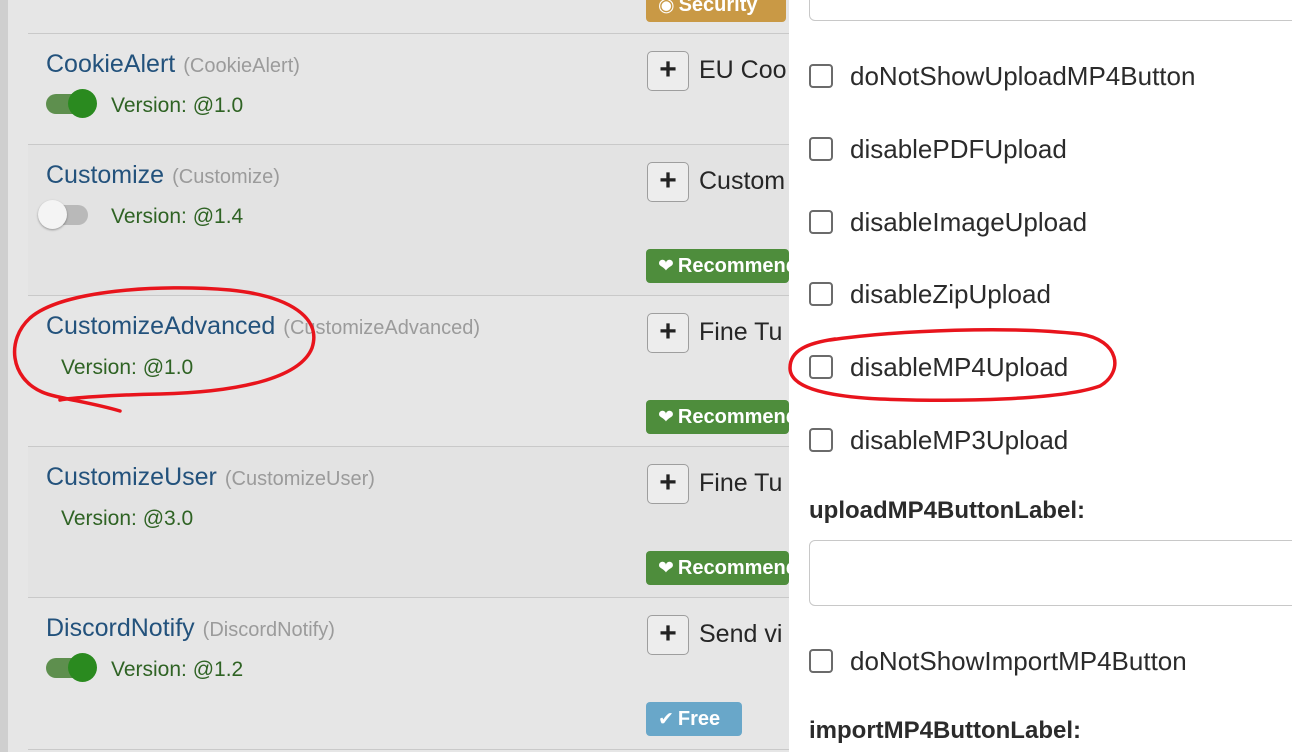 This screenshot has height=752, width=1292. I want to click on expand-button-discordnotify: +, so click(668, 635).